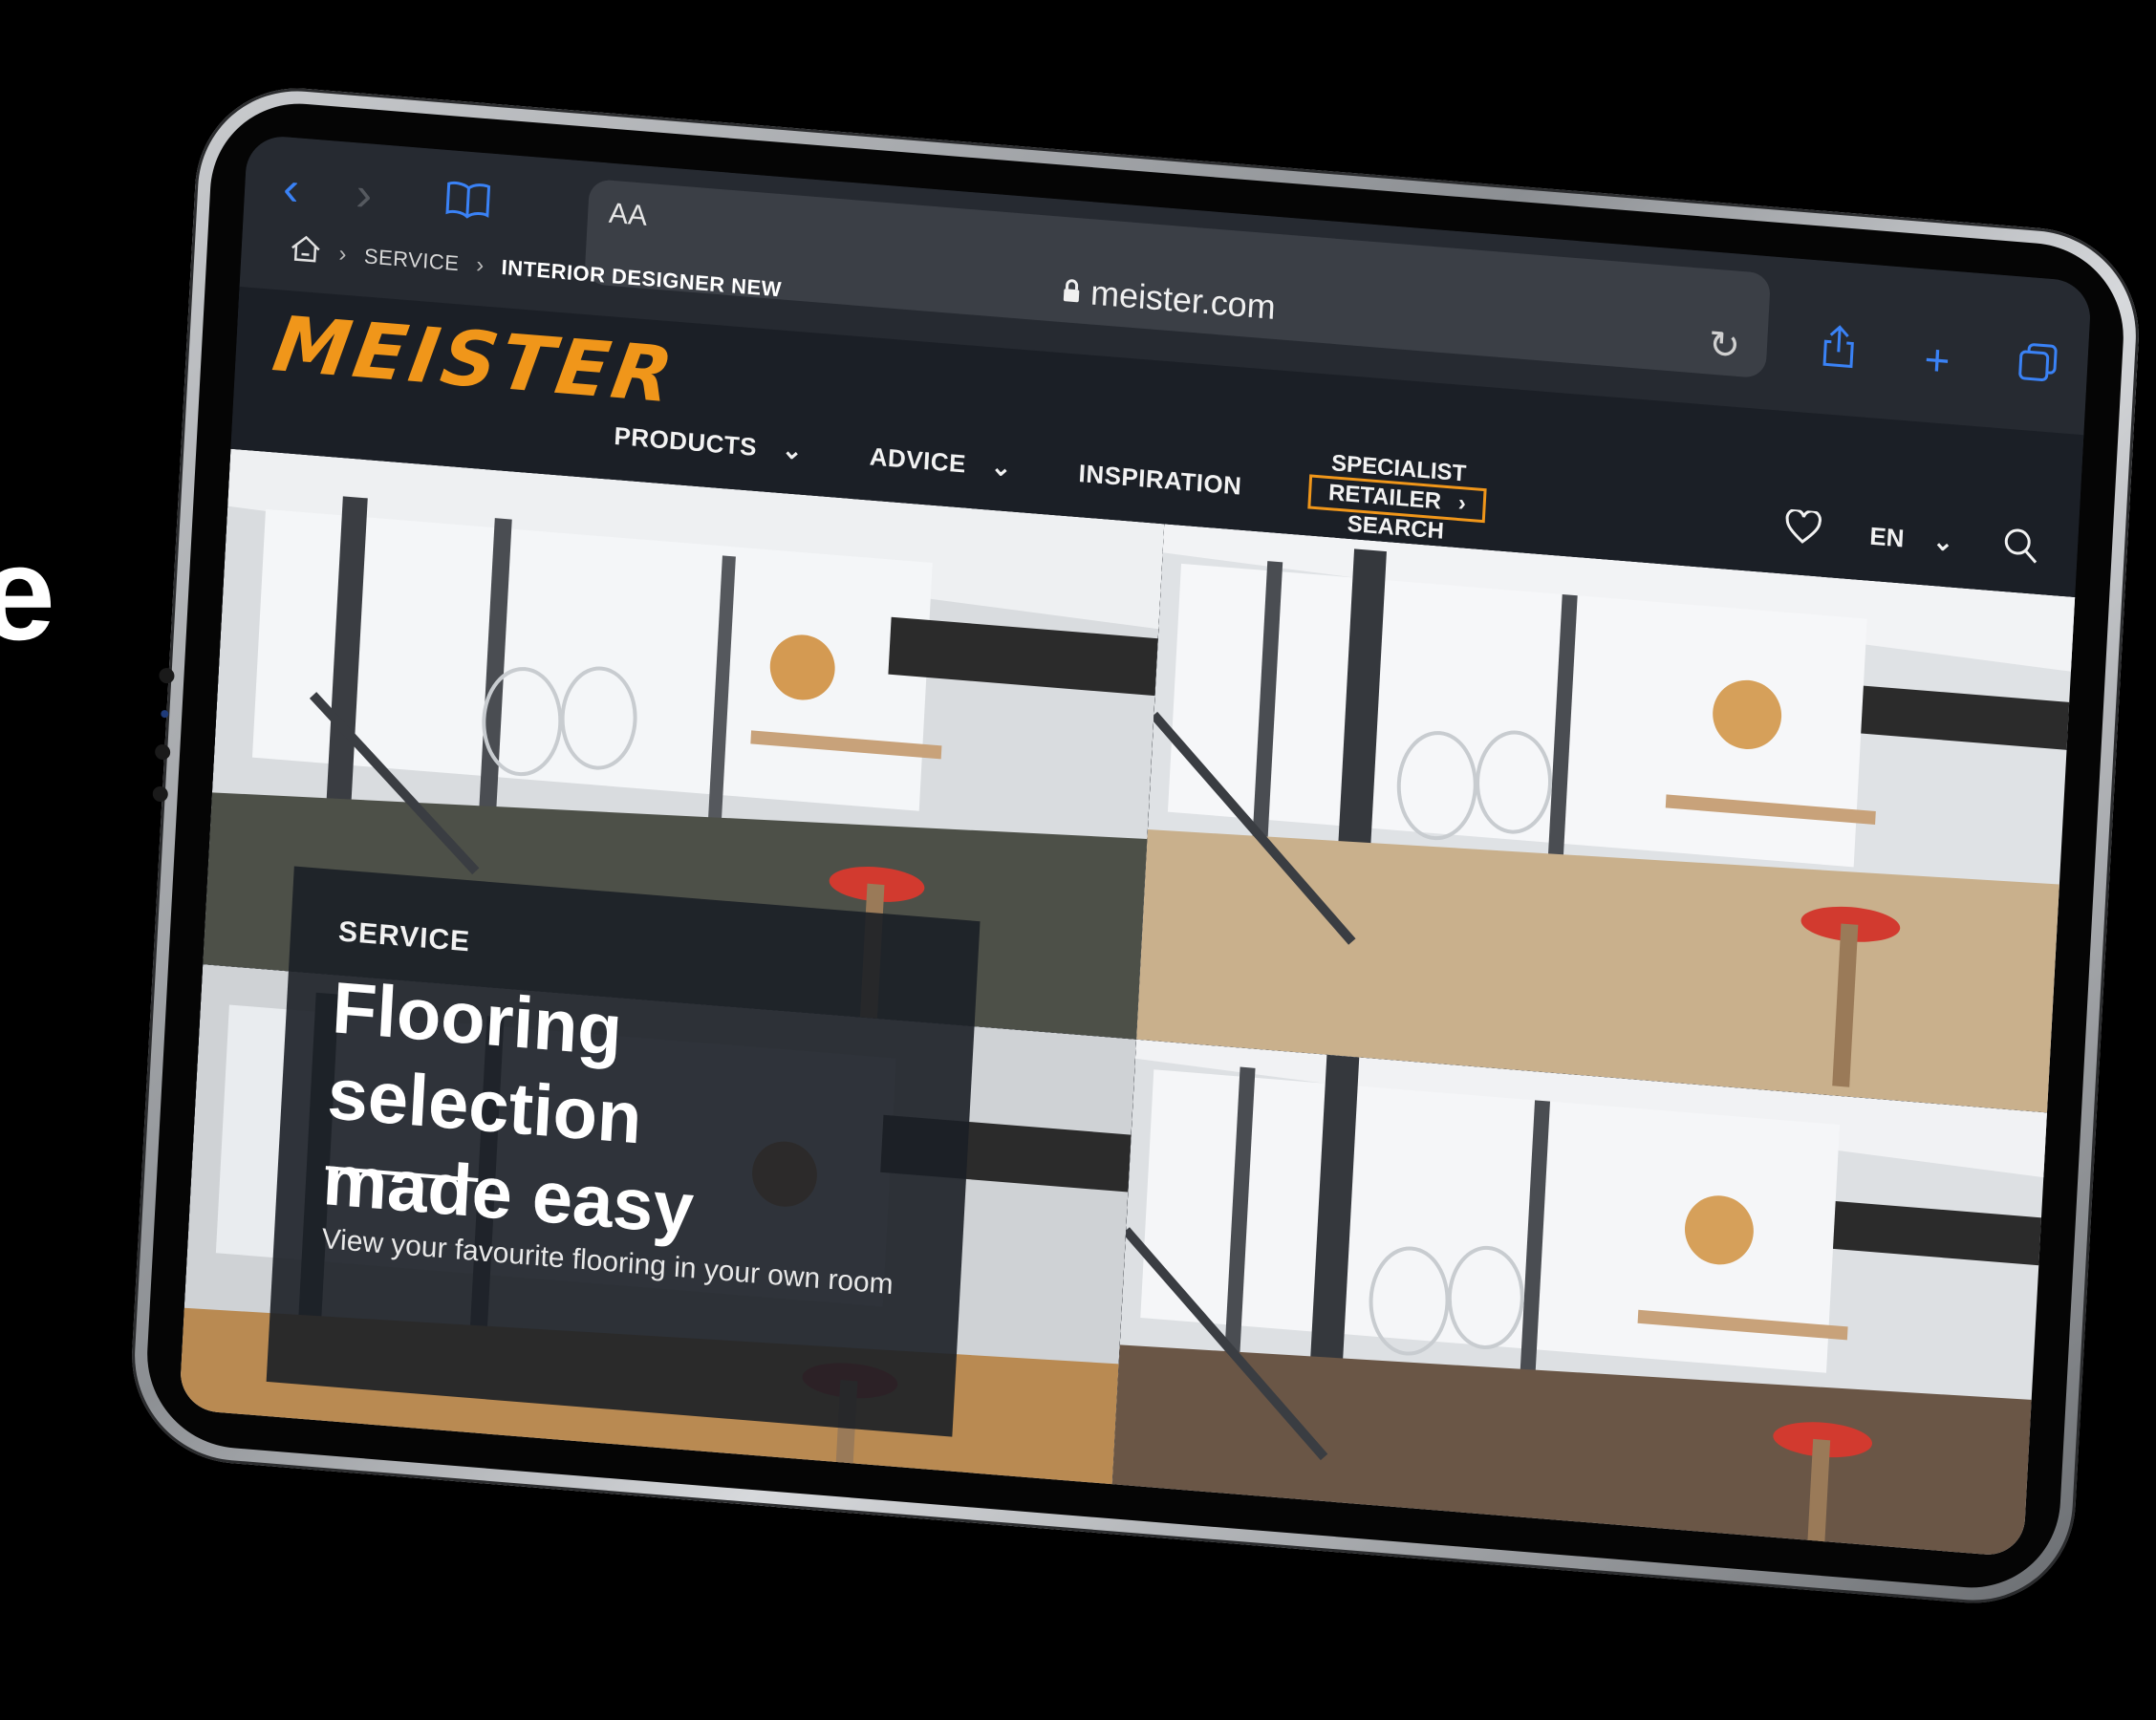 Image resolution: width=2156 pixels, height=1720 pixels. Describe the element at coordinates (918, 460) in the screenshot. I see `nav-advice-label: ADVICE` at that location.